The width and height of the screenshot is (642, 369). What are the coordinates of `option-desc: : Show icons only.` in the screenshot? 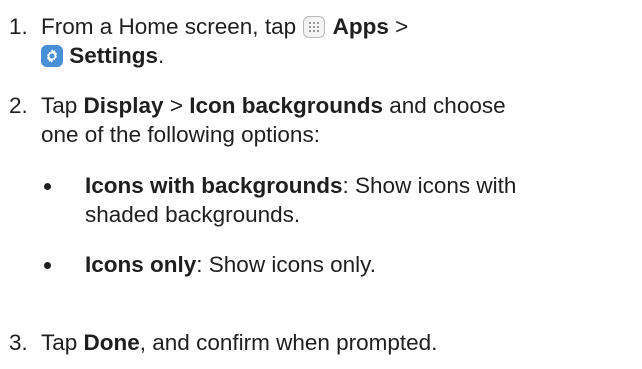 It's located at (286, 264).